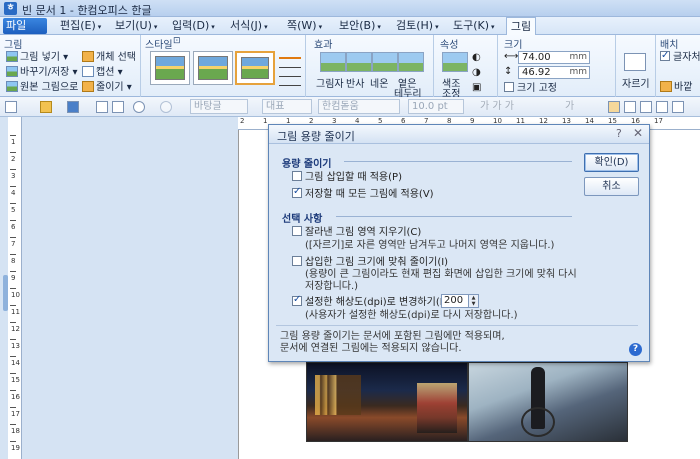  Describe the element at coordinates (13, 261) in the screenshot. I see `ruler-number: 8` at that location.